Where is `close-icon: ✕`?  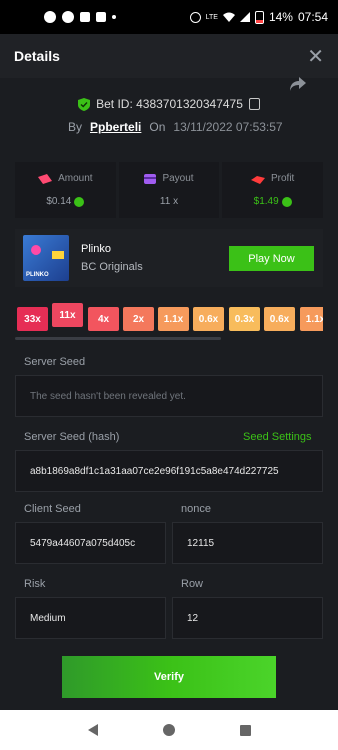
close-icon: ✕ is located at coordinates (315, 56).